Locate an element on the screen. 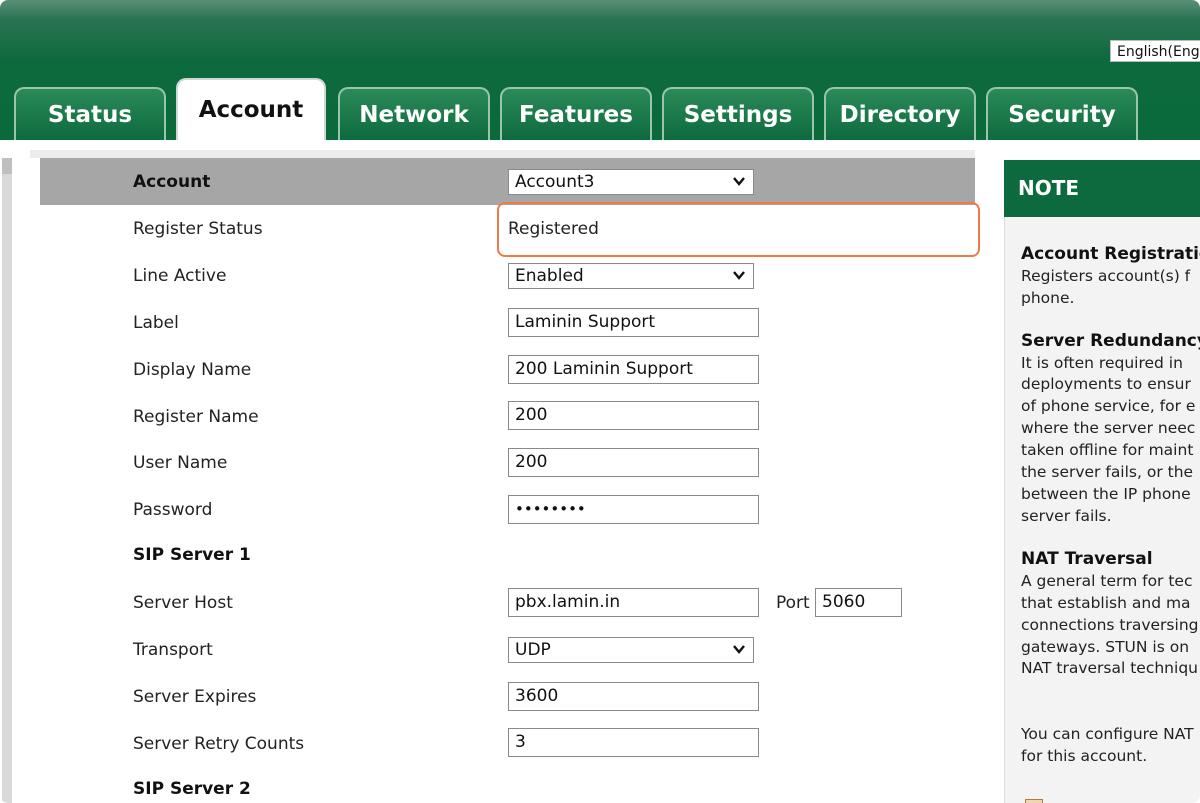 This screenshot has height=803, width=1200. server-retry-label: Server Retry Counts is located at coordinates (219, 744).